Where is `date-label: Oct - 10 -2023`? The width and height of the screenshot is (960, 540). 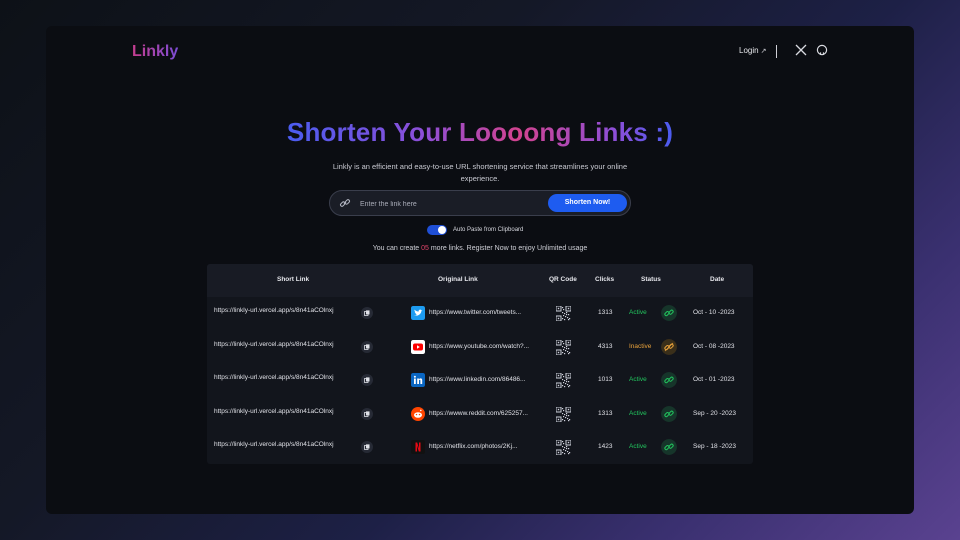
date-label: Oct - 10 -2023 is located at coordinates (714, 312).